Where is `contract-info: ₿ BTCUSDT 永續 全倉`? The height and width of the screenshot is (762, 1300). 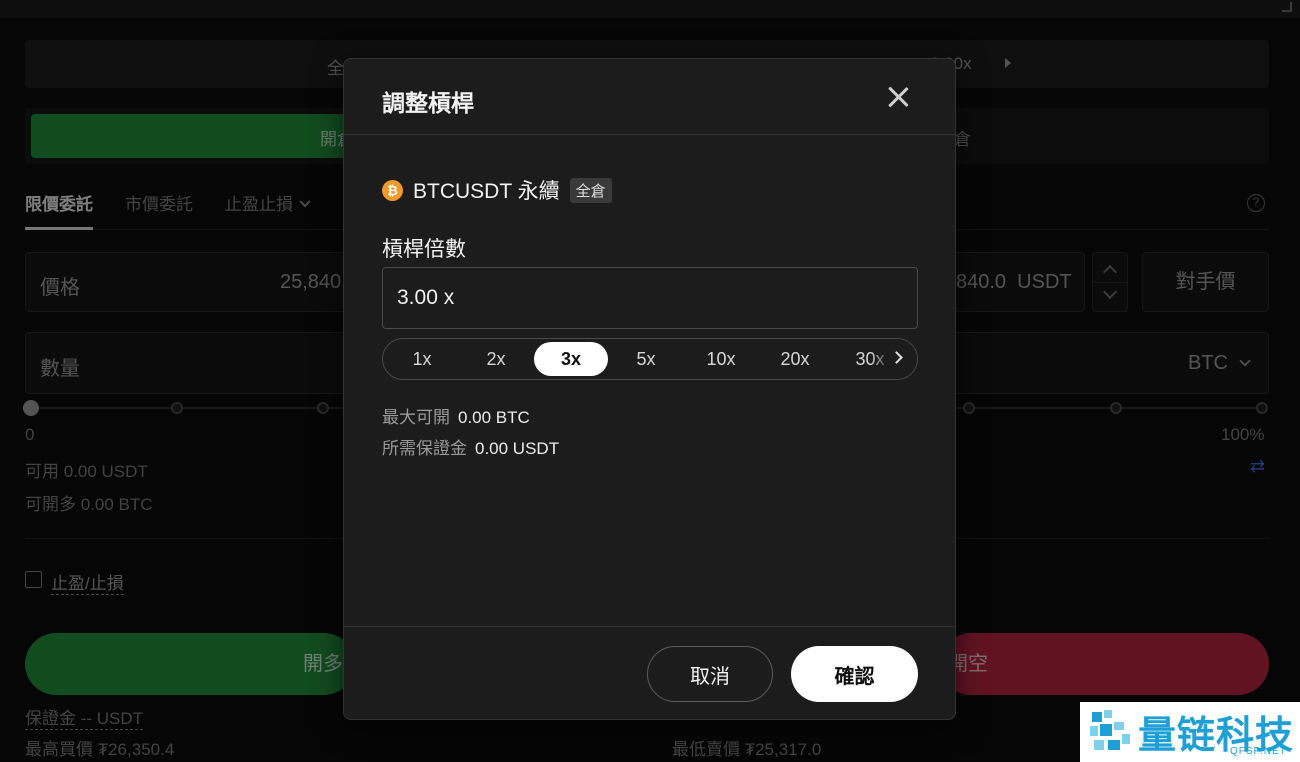
contract-info: ₿ BTCUSDT 永續 全倉 is located at coordinates (497, 190).